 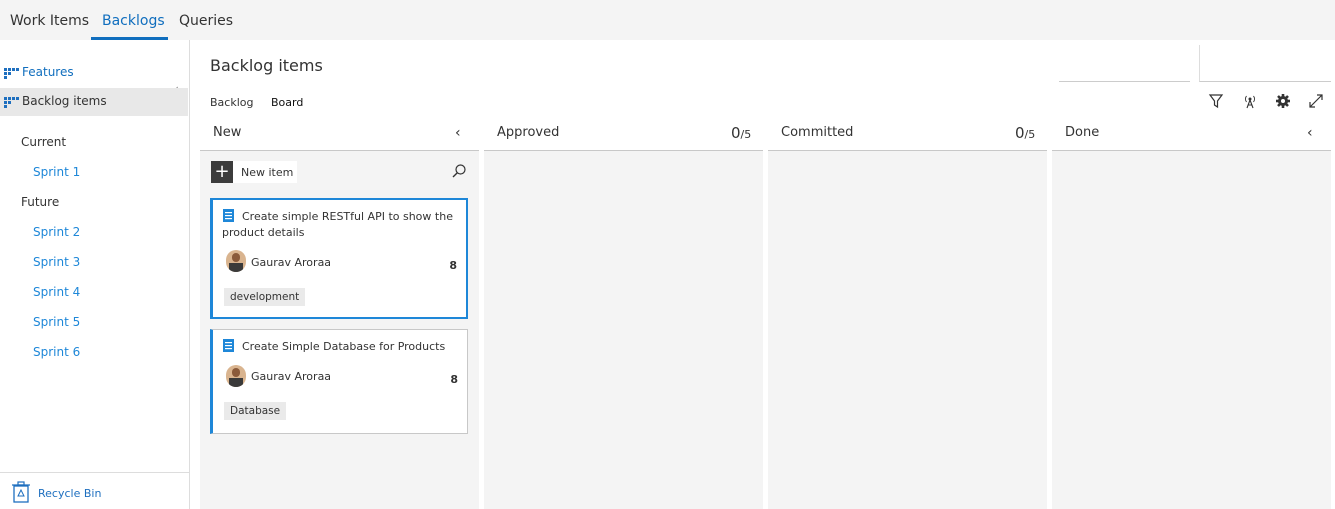 What do you see at coordinates (94, 73) in the screenshot?
I see `sidebar-item-features: Features` at bounding box center [94, 73].